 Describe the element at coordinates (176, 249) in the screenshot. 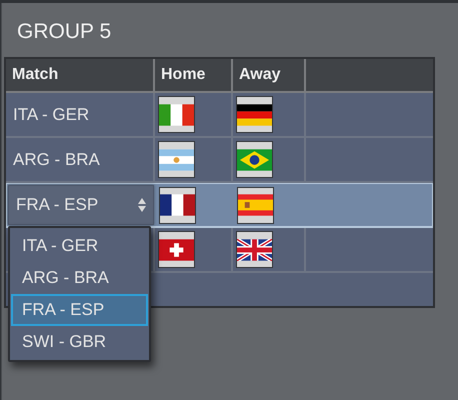

I see `switzerland-flag-icon` at that location.